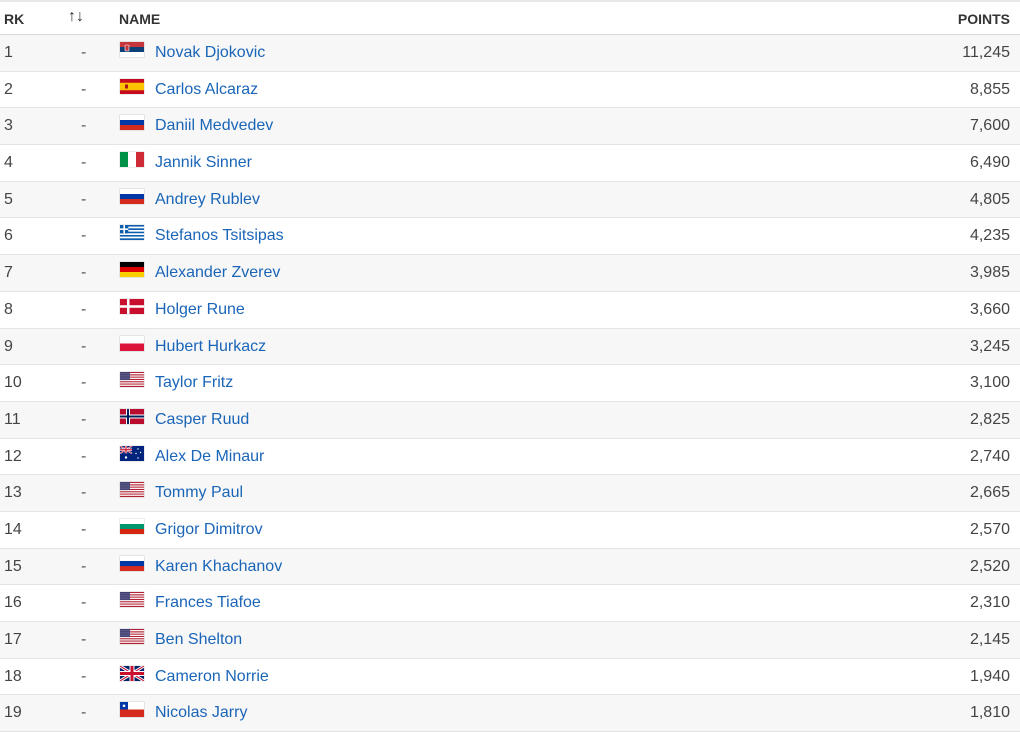 The width and height of the screenshot is (1020, 732). I want to click on table-row: 13 - Tommy Paul 2,665, so click(510, 493).